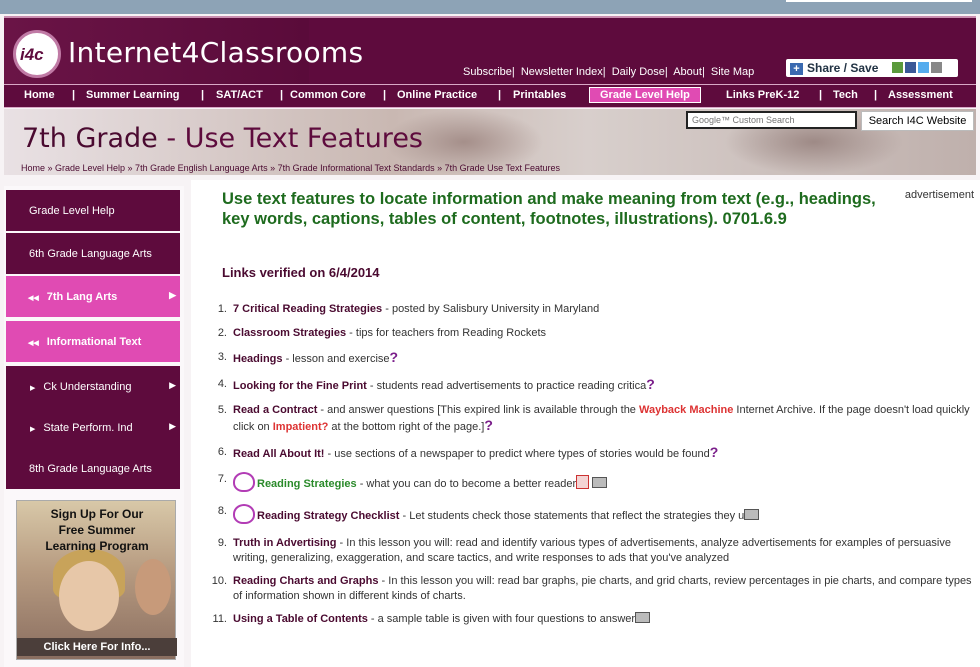 This screenshot has height=667, width=980. What do you see at coordinates (732, 72) in the screenshot?
I see `site-map-link: Site Map` at bounding box center [732, 72].